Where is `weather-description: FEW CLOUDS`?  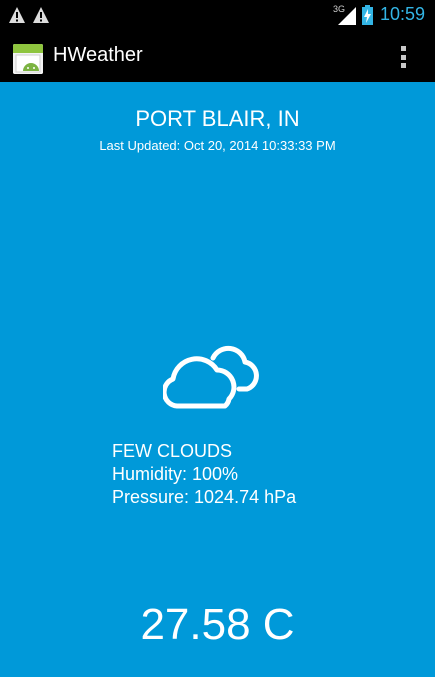
weather-description: FEW CLOUDS is located at coordinates (172, 451).